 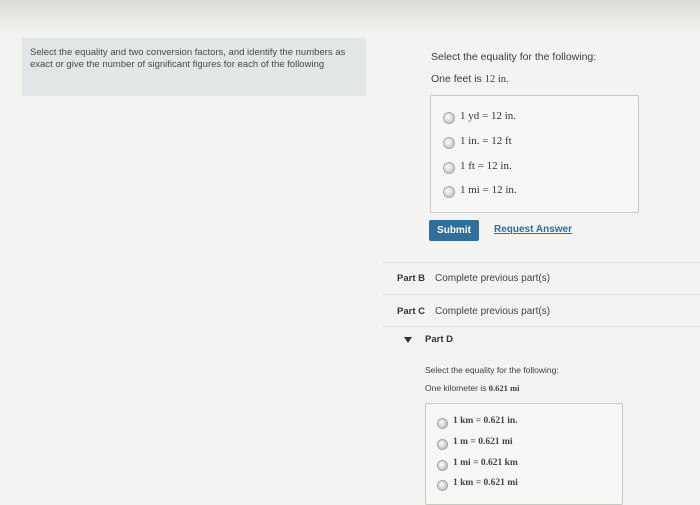 I want to click on part-a-question-prefix: One feet is, so click(x=458, y=79).